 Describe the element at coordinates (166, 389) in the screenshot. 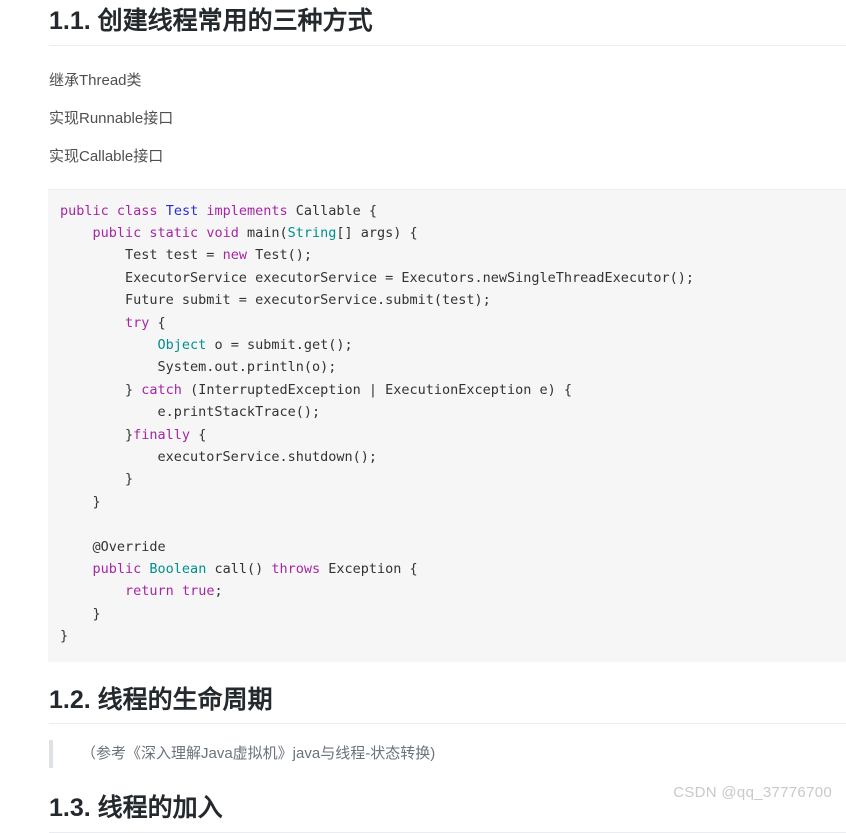

I see `code-token: catch` at that location.